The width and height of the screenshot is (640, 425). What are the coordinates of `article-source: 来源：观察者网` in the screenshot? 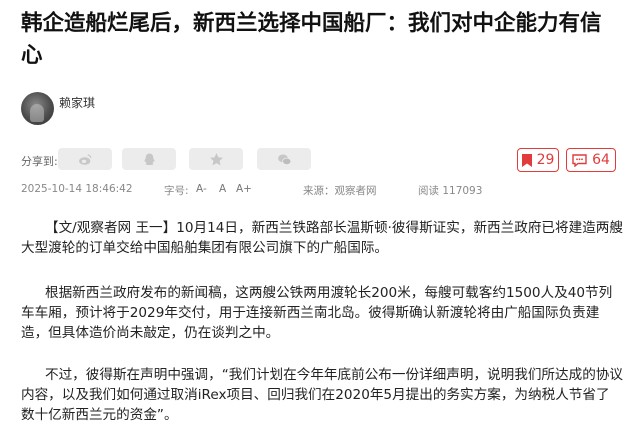 It's located at (340, 191).